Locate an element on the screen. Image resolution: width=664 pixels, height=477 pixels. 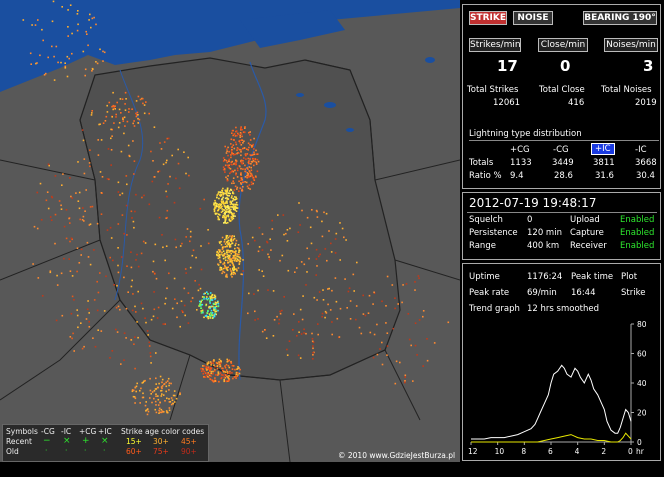
x-tick-label: 8 is located at coordinates (523, 451).